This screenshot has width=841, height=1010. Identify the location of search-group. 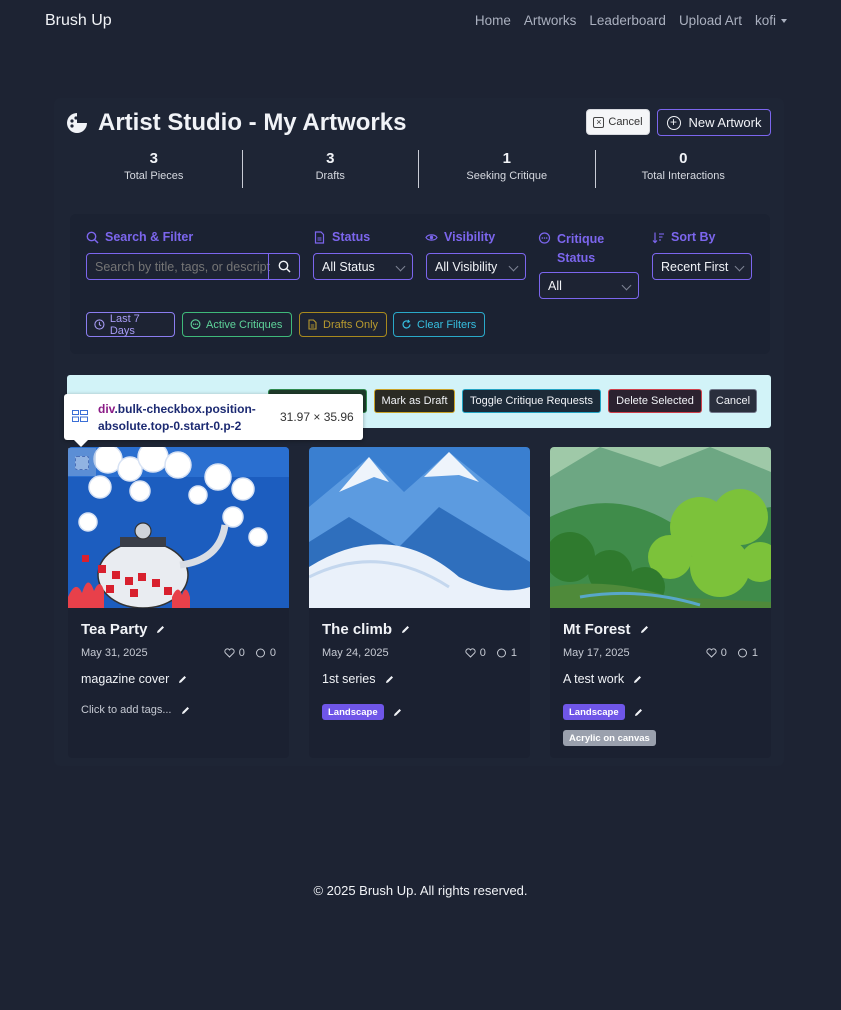
(193, 266).